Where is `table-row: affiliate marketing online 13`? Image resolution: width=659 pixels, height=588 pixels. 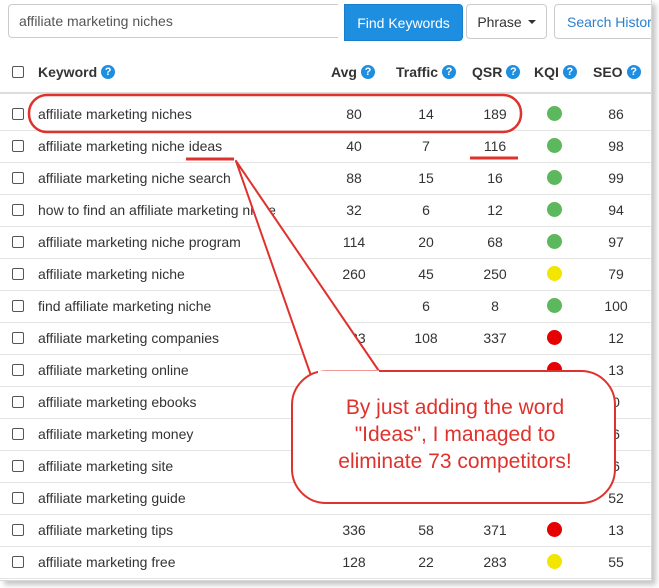
table-row: affiliate marketing online 13 is located at coordinates (325, 370).